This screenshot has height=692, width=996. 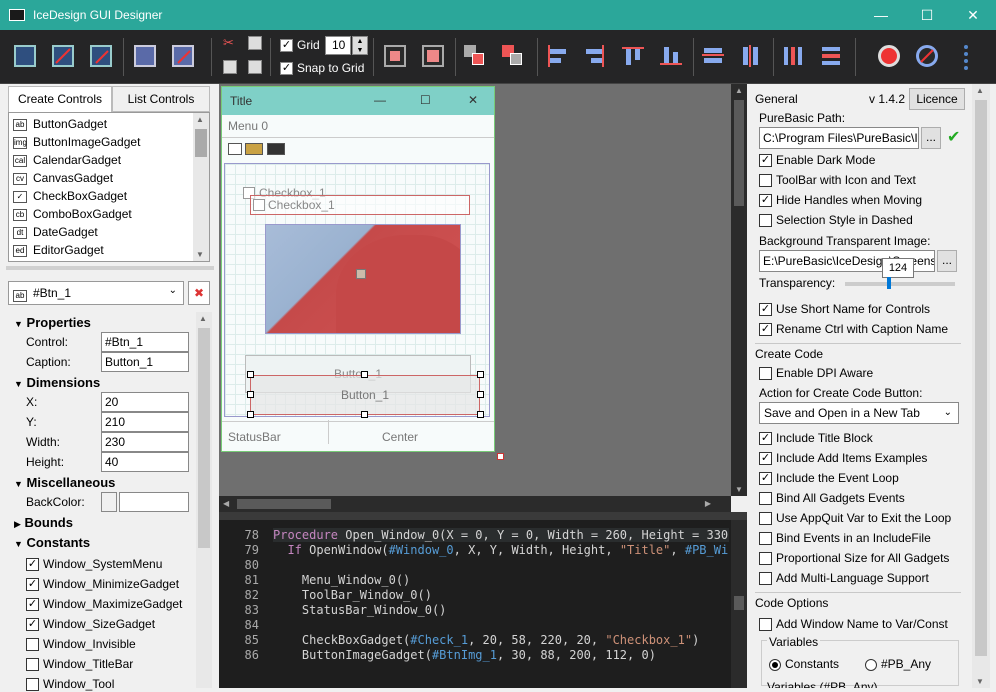 What do you see at coordinates (853, 624) in the screenshot?
I see `window-name-row: Add Window Name to Var/Const` at bounding box center [853, 624].